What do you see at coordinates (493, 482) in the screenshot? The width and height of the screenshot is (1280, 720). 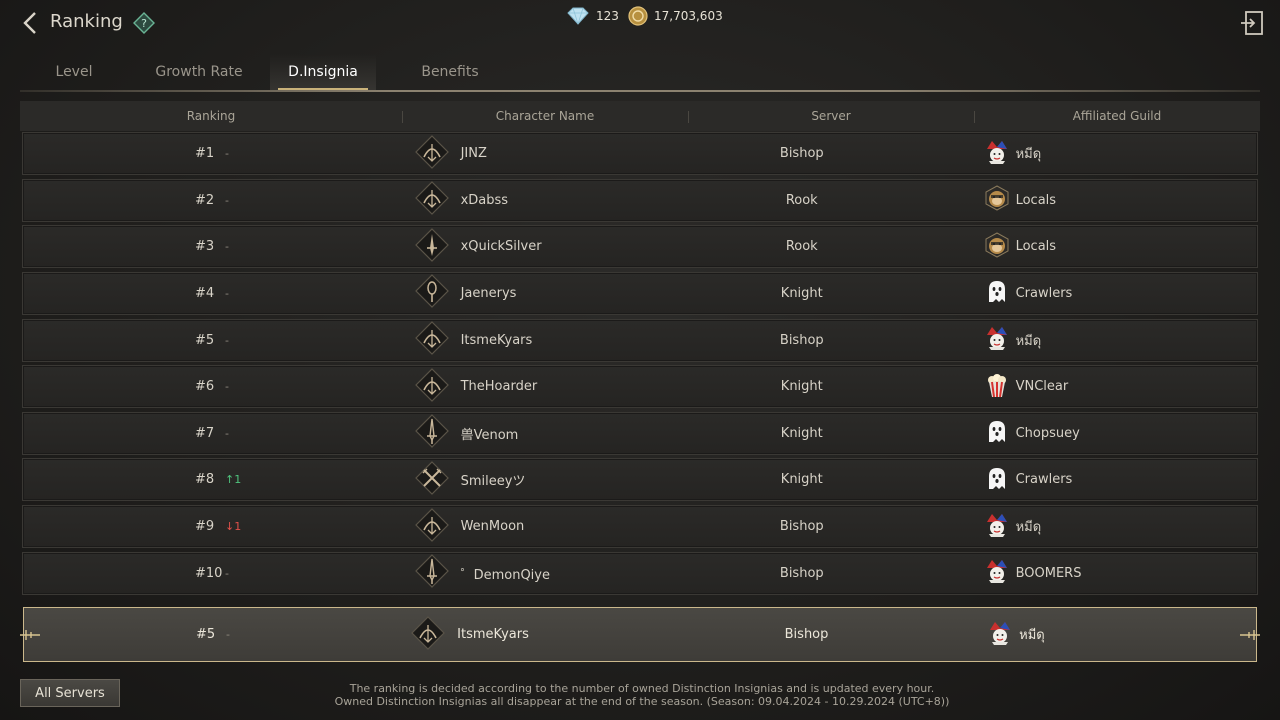 I see `character-name: Smileeyツ` at bounding box center [493, 482].